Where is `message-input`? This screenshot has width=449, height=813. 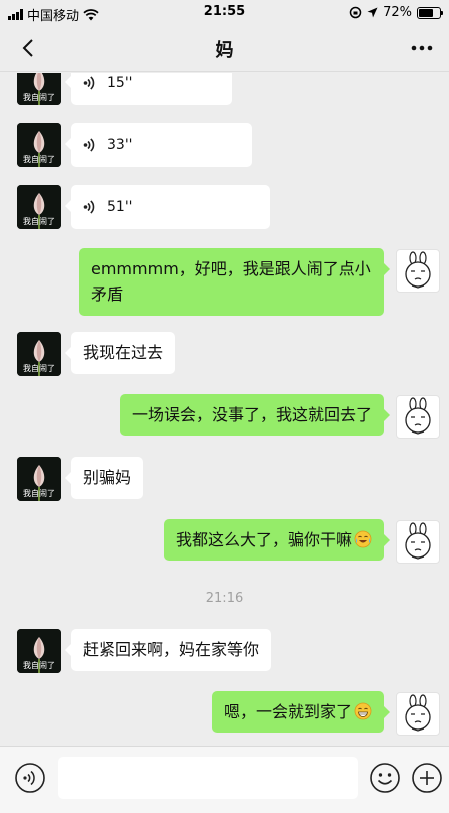 message-input is located at coordinates (208, 778).